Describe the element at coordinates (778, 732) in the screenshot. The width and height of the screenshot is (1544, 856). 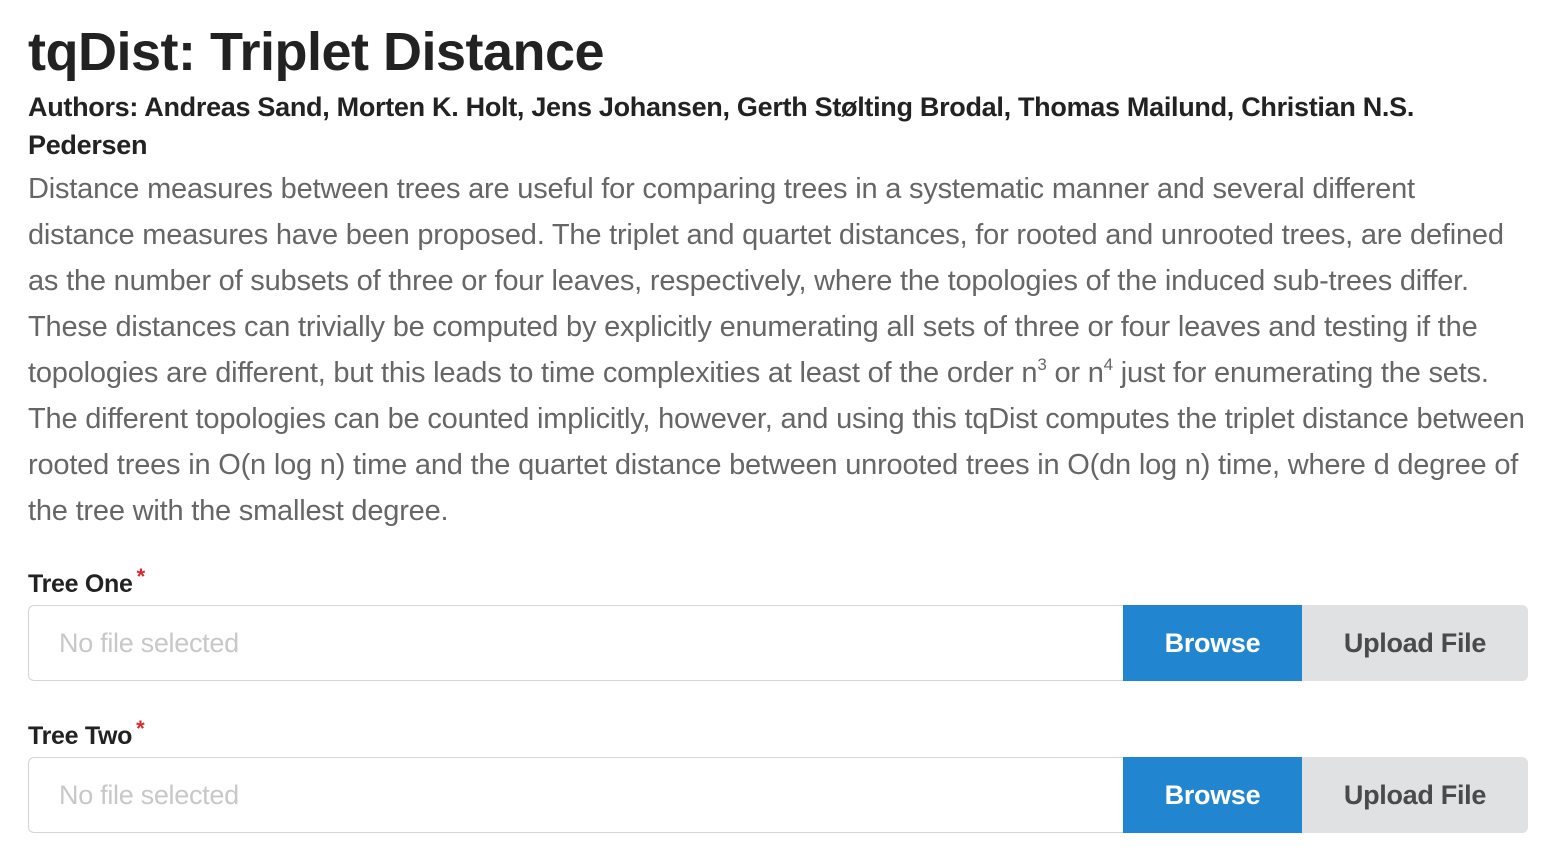
I see `tree-two-label-row: Tree Two *` at that location.